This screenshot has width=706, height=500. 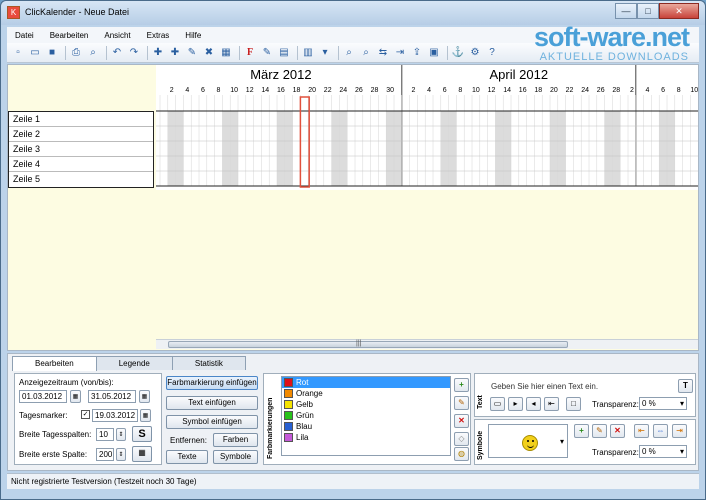 I want to click on insert-color-button: Farbmarkierung einfügen, so click(x=212, y=383).